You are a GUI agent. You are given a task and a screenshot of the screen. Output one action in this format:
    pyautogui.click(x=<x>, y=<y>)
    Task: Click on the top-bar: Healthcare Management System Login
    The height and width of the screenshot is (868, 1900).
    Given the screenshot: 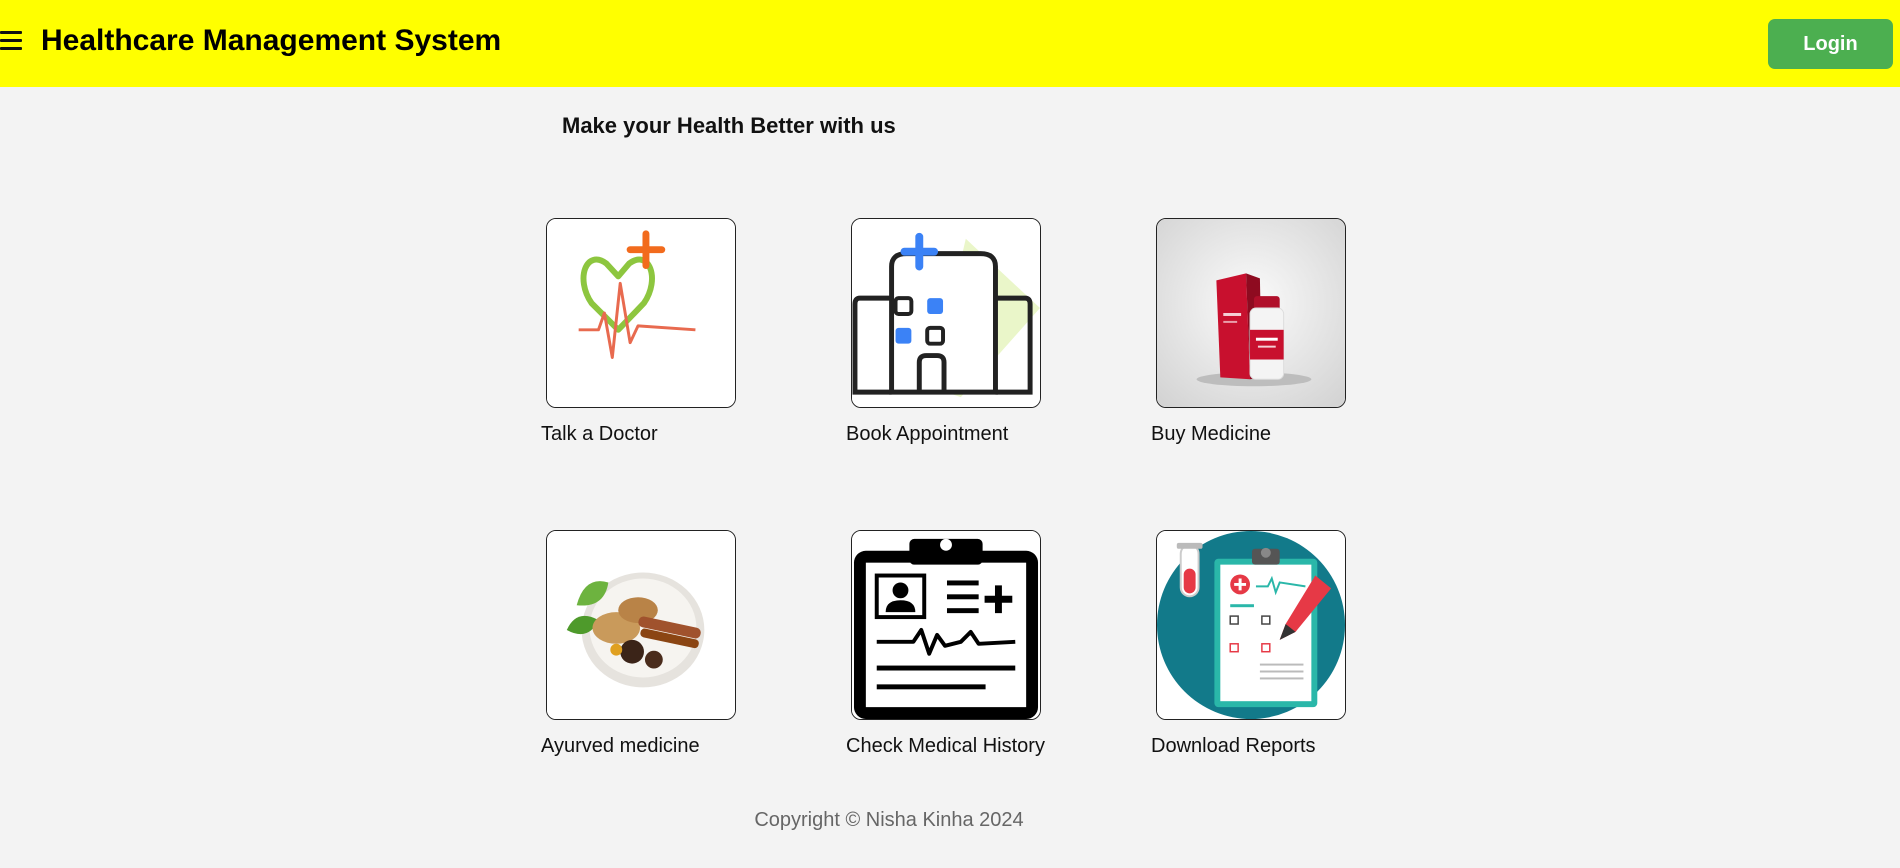 What is the action you would take?
    pyautogui.click(x=950, y=43)
    